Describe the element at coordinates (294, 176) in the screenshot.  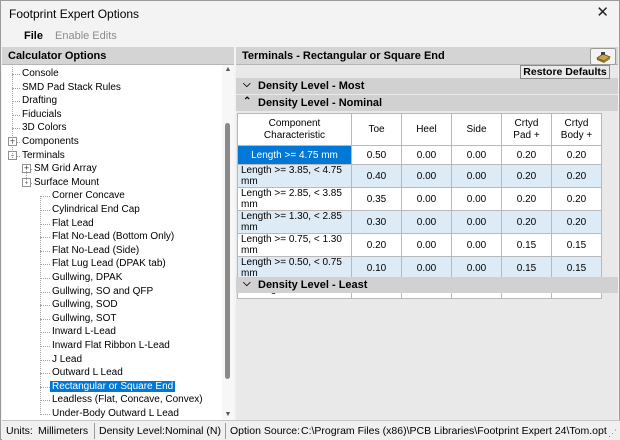
I see `characteristic-cell: Length >= 3.85, < 4.75 mm` at that location.